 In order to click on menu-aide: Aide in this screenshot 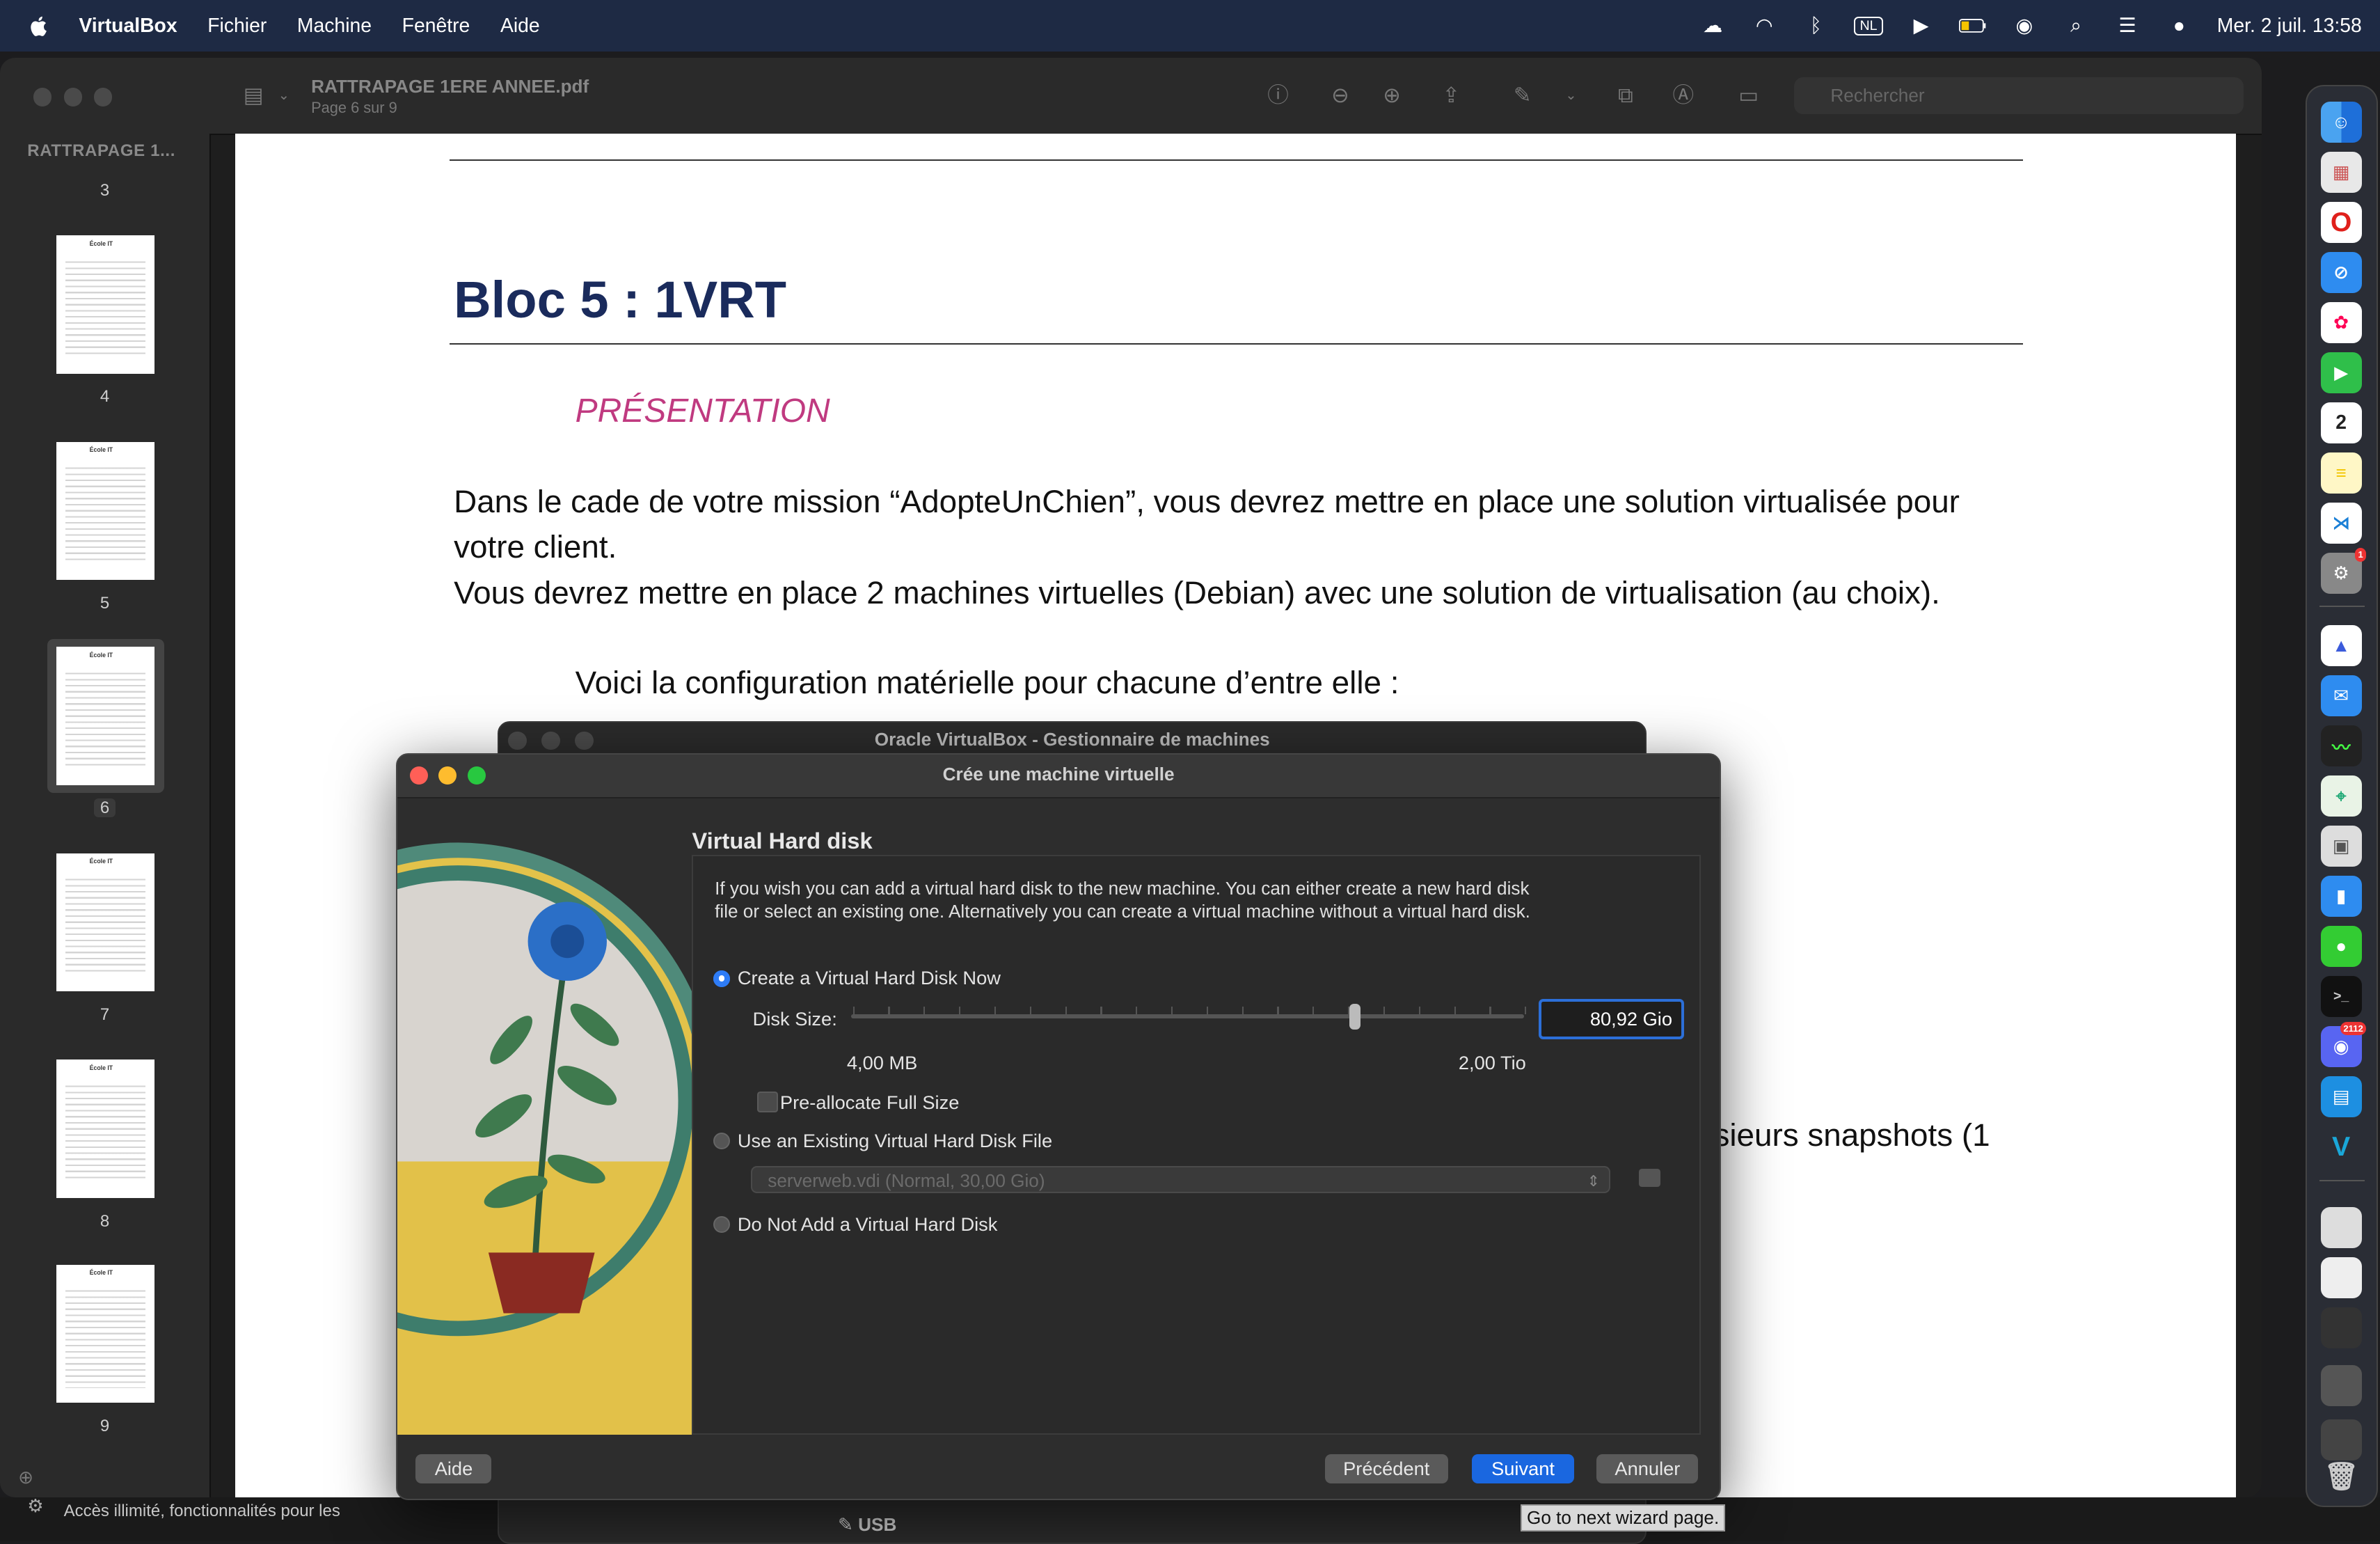, I will do `click(520, 27)`.